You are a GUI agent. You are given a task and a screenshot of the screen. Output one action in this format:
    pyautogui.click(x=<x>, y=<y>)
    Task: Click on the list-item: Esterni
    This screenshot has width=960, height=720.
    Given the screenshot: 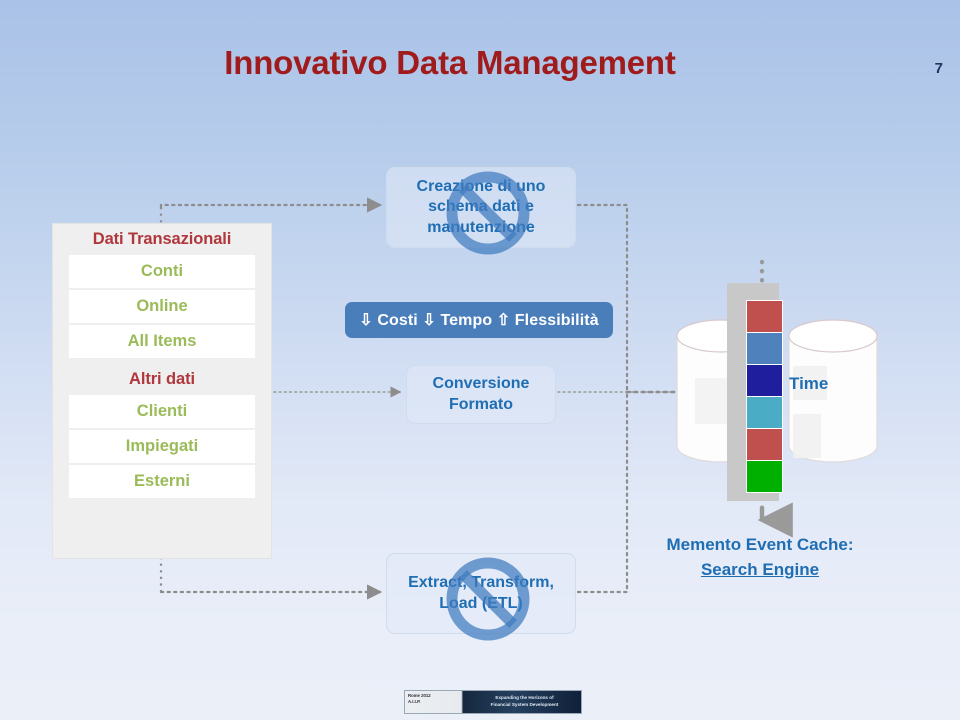 What is the action you would take?
    pyautogui.click(x=162, y=481)
    